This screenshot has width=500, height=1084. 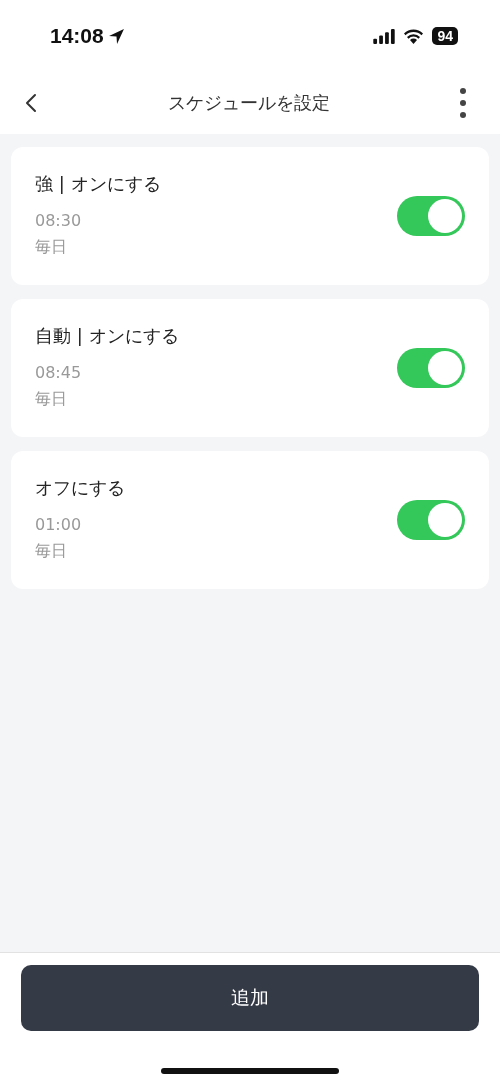 What do you see at coordinates (80, 488) in the screenshot?
I see `schedule-title: オフにする` at bounding box center [80, 488].